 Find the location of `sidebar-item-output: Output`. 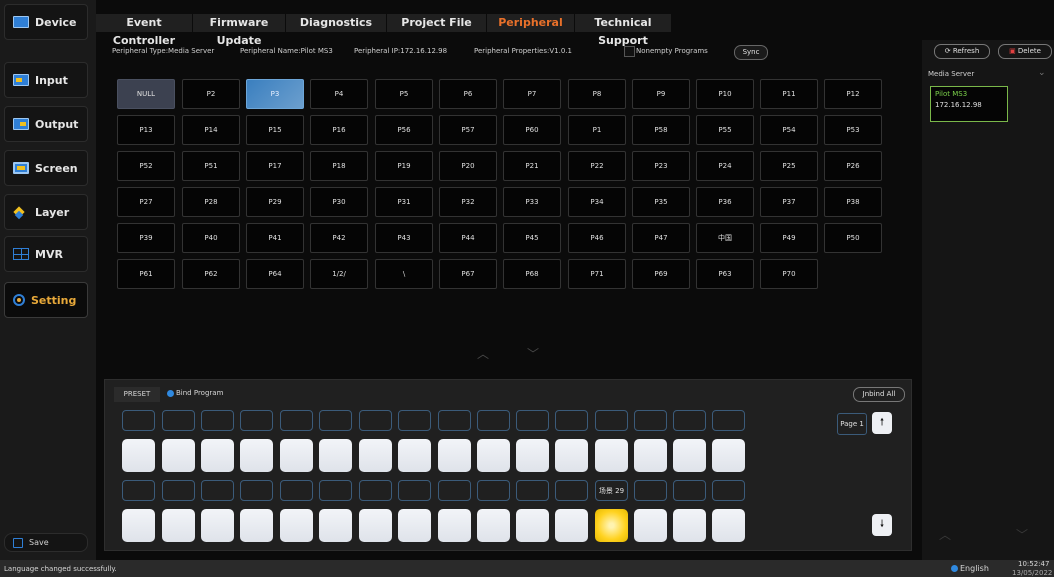

sidebar-item-output: Output is located at coordinates (46, 124).